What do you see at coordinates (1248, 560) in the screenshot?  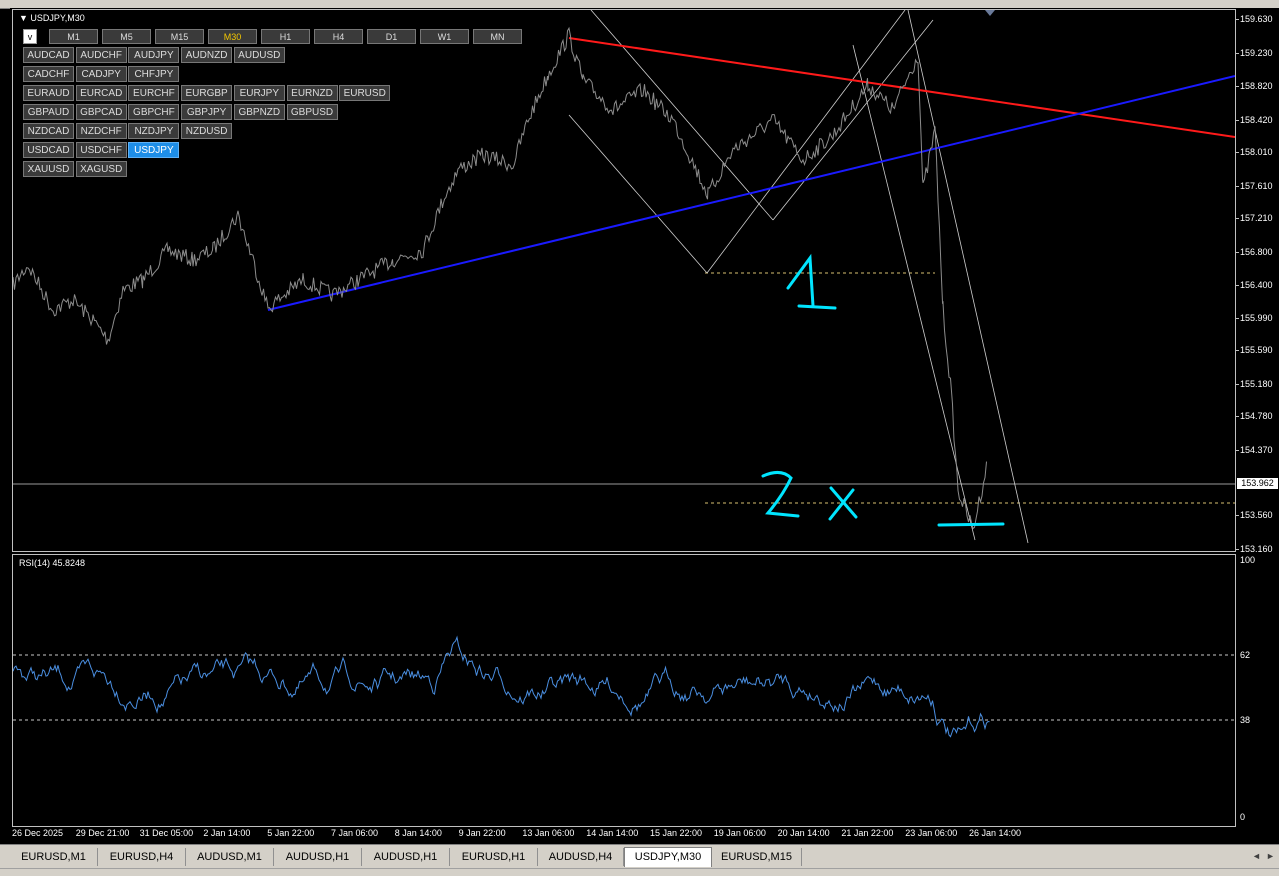 I see `rsi-level-label: 100` at bounding box center [1248, 560].